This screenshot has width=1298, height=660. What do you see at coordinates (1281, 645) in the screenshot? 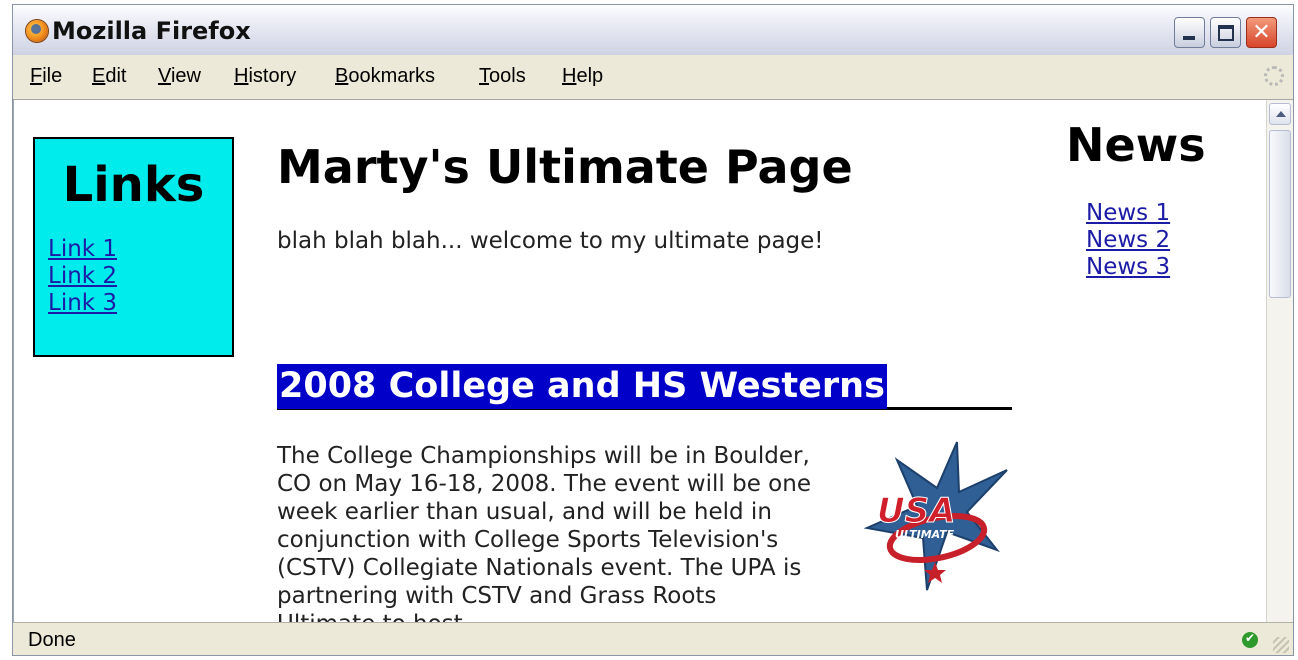
I see `resize-grip-icon` at bounding box center [1281, 645].